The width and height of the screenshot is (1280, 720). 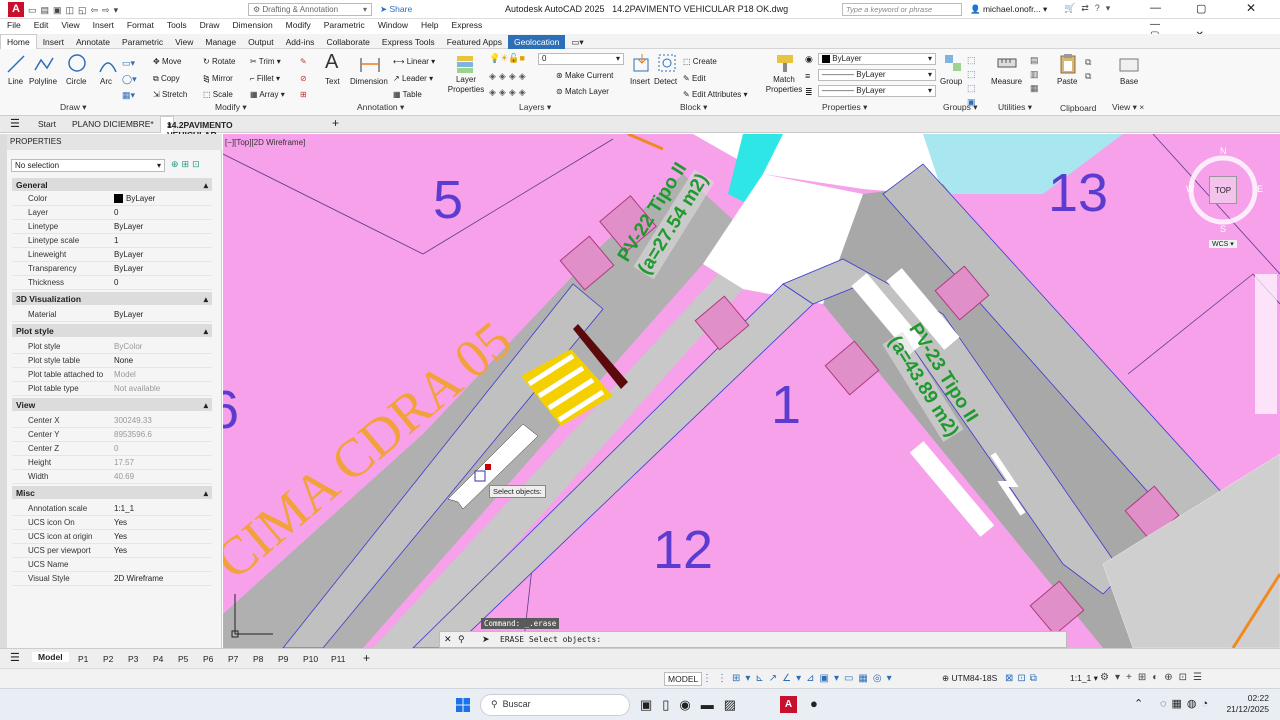 I want to click on layout-tab-p11: P11, so click(x=338, y=659).